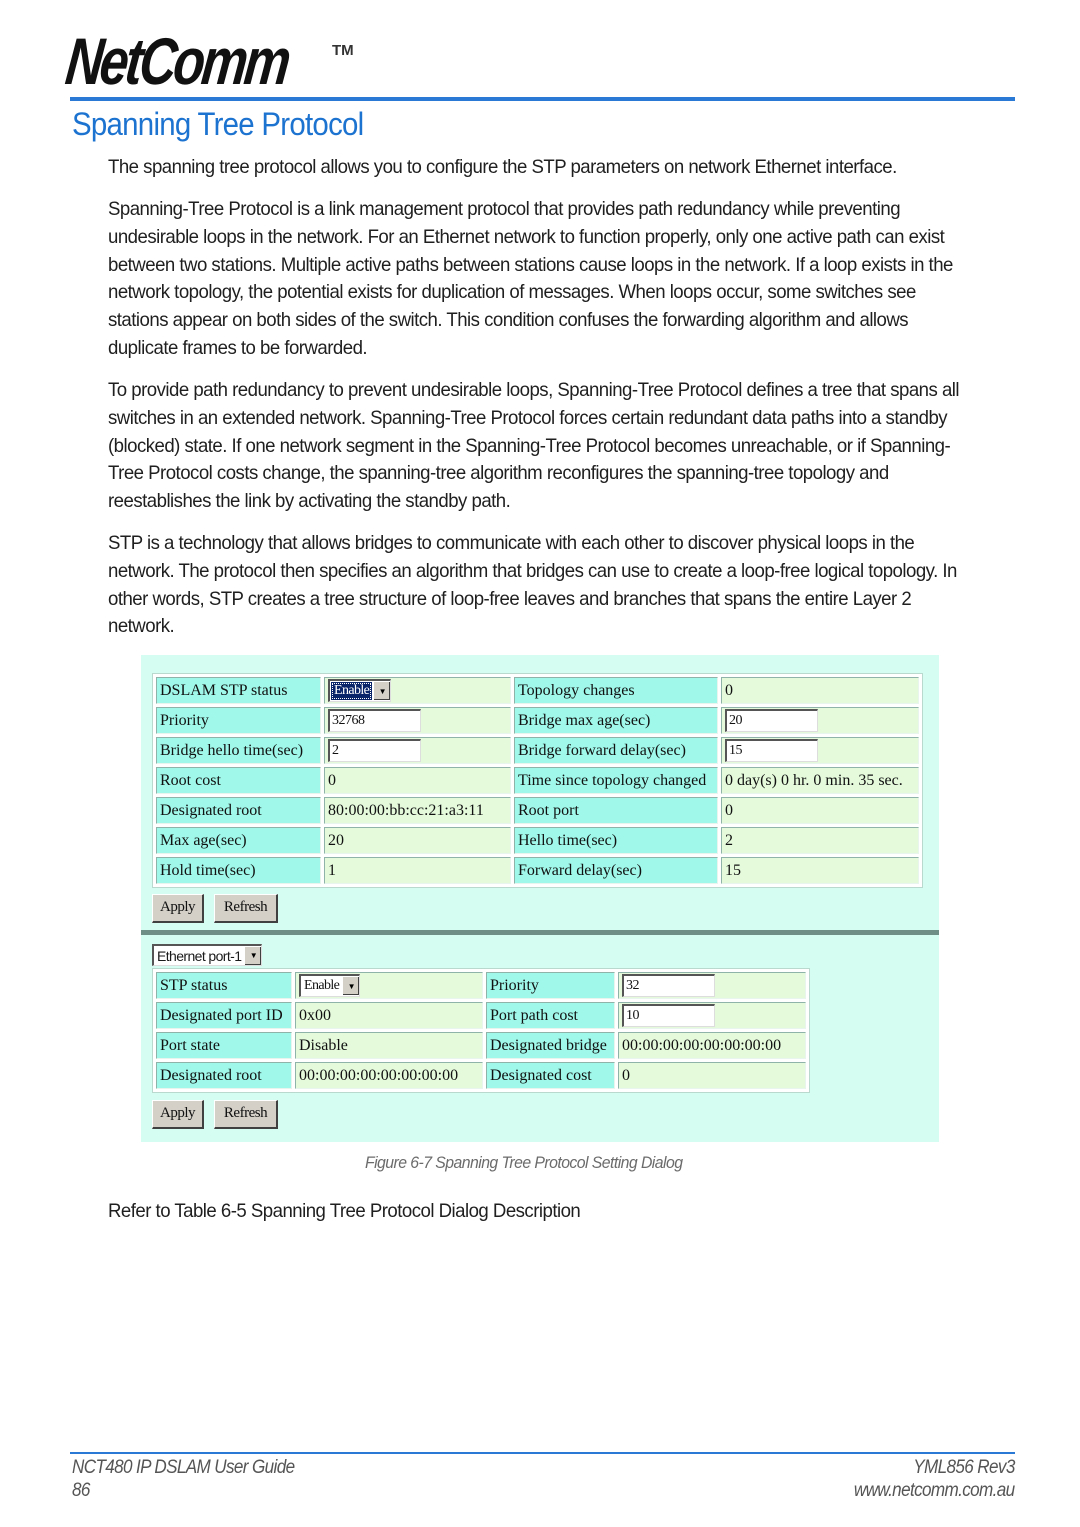 The width and height of the screenshot is (1080, 1527). What do you see at coordinates (616, 750) in the screenshot?
I see `bridge-forward-delay-label: Bridge forward delay(sec)` at bounding box center [616, 750].